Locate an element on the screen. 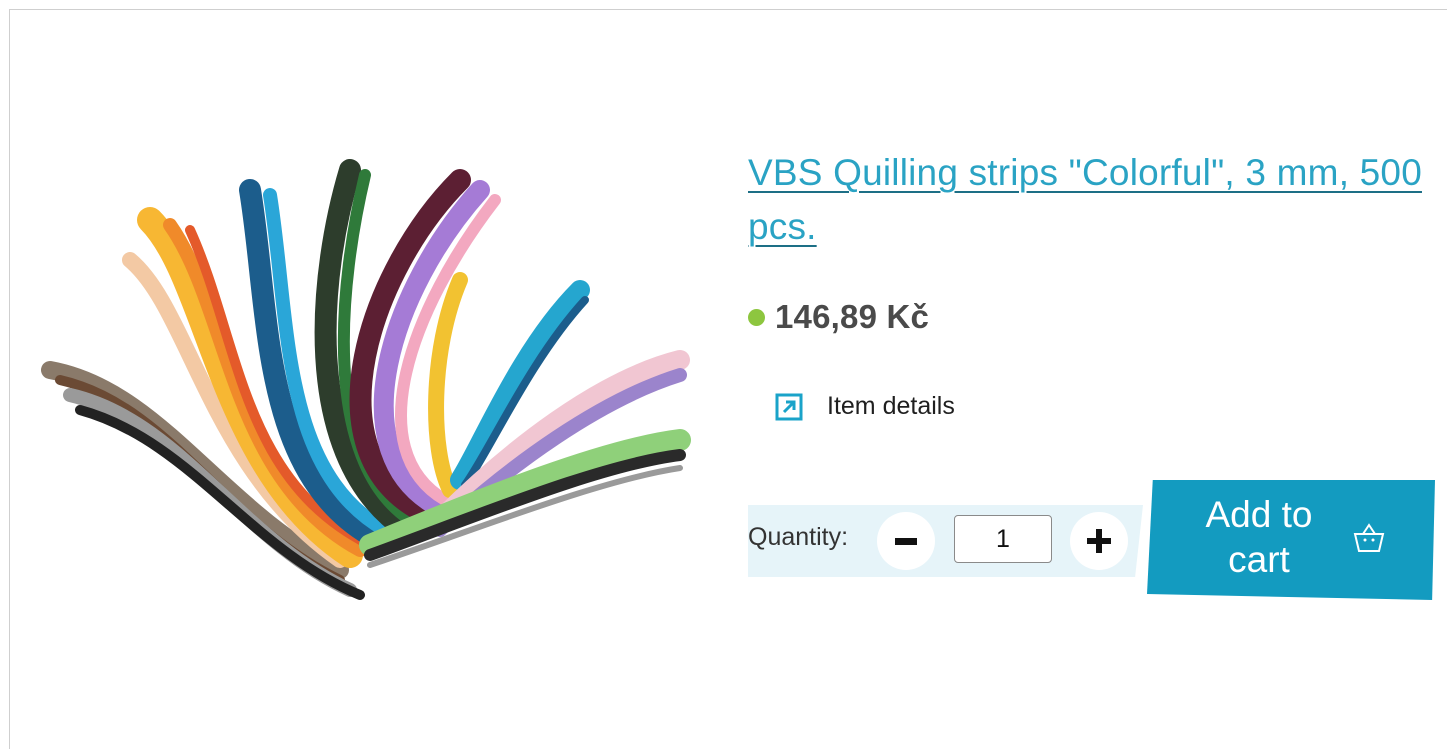  product-price: 146,89 Kč is located at coordinates (852, 316).